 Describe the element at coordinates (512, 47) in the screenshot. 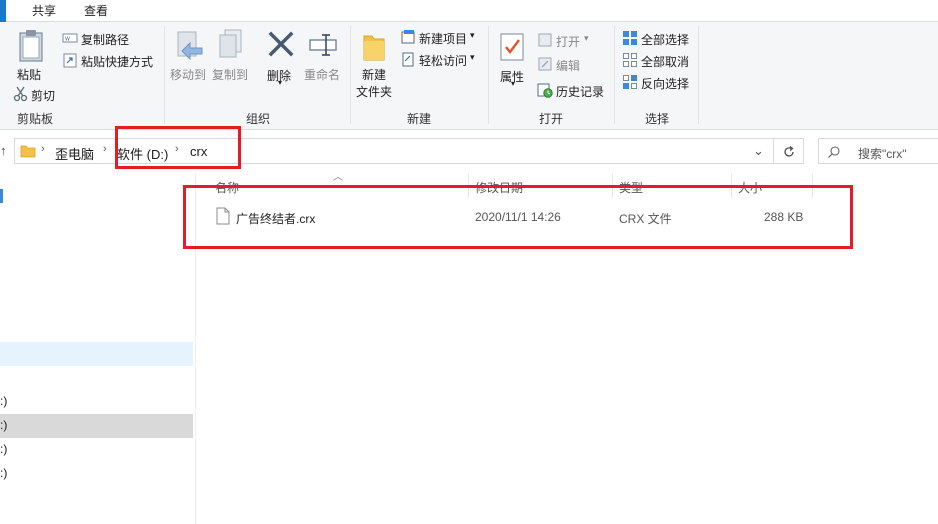

I see `properties-icon` at that location.